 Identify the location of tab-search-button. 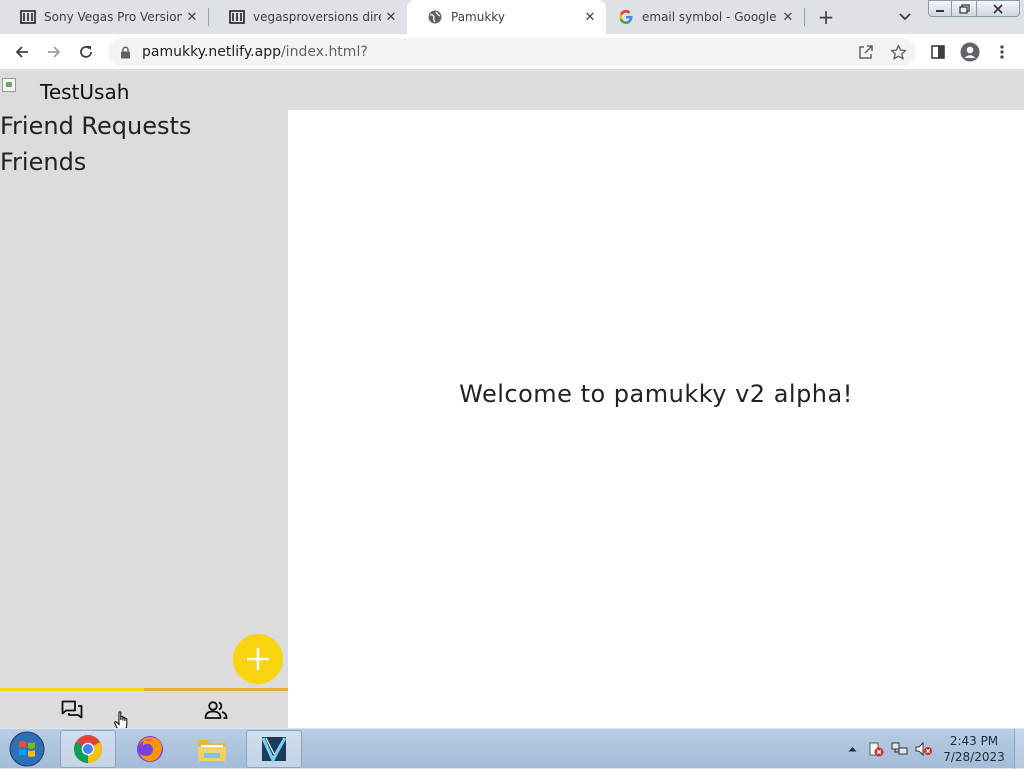
(905, 17).